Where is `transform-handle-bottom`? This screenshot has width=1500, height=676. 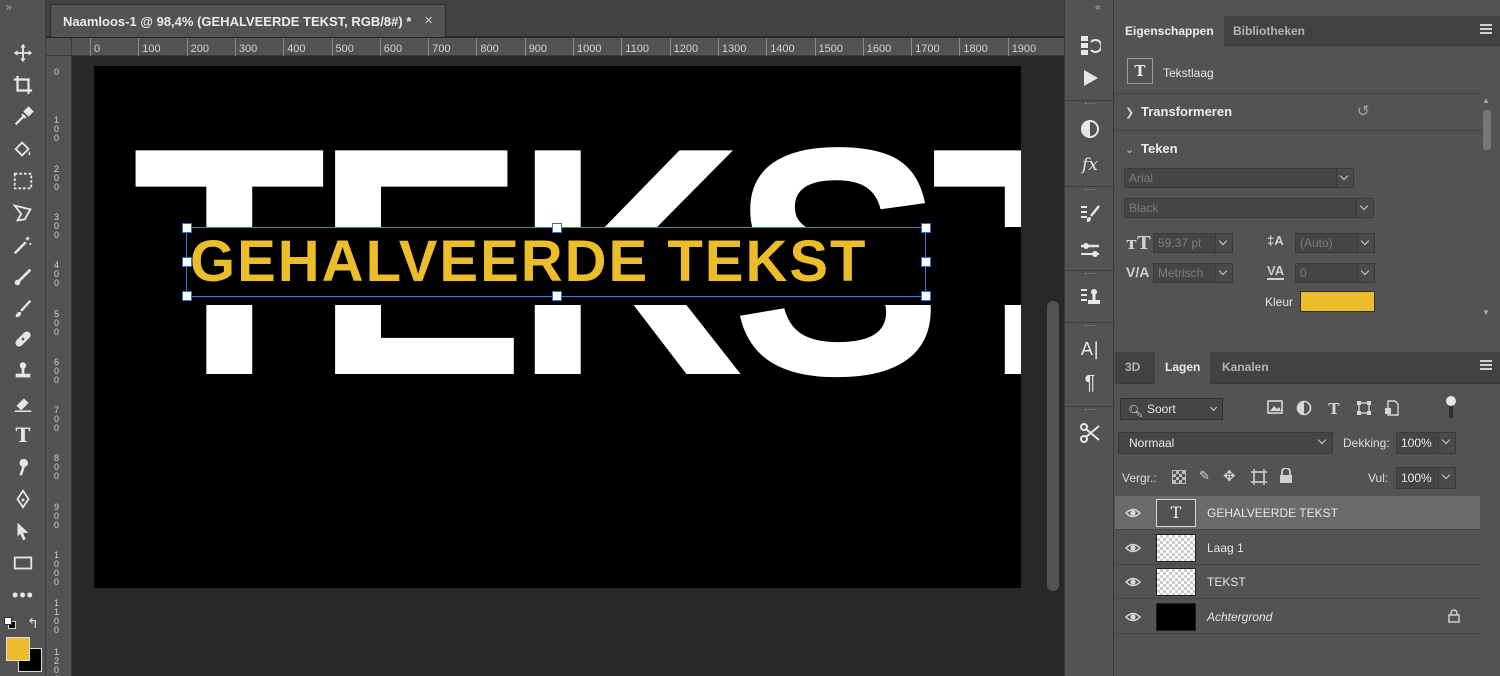 transform-handle-bottom is located at coordinates (557, 296).